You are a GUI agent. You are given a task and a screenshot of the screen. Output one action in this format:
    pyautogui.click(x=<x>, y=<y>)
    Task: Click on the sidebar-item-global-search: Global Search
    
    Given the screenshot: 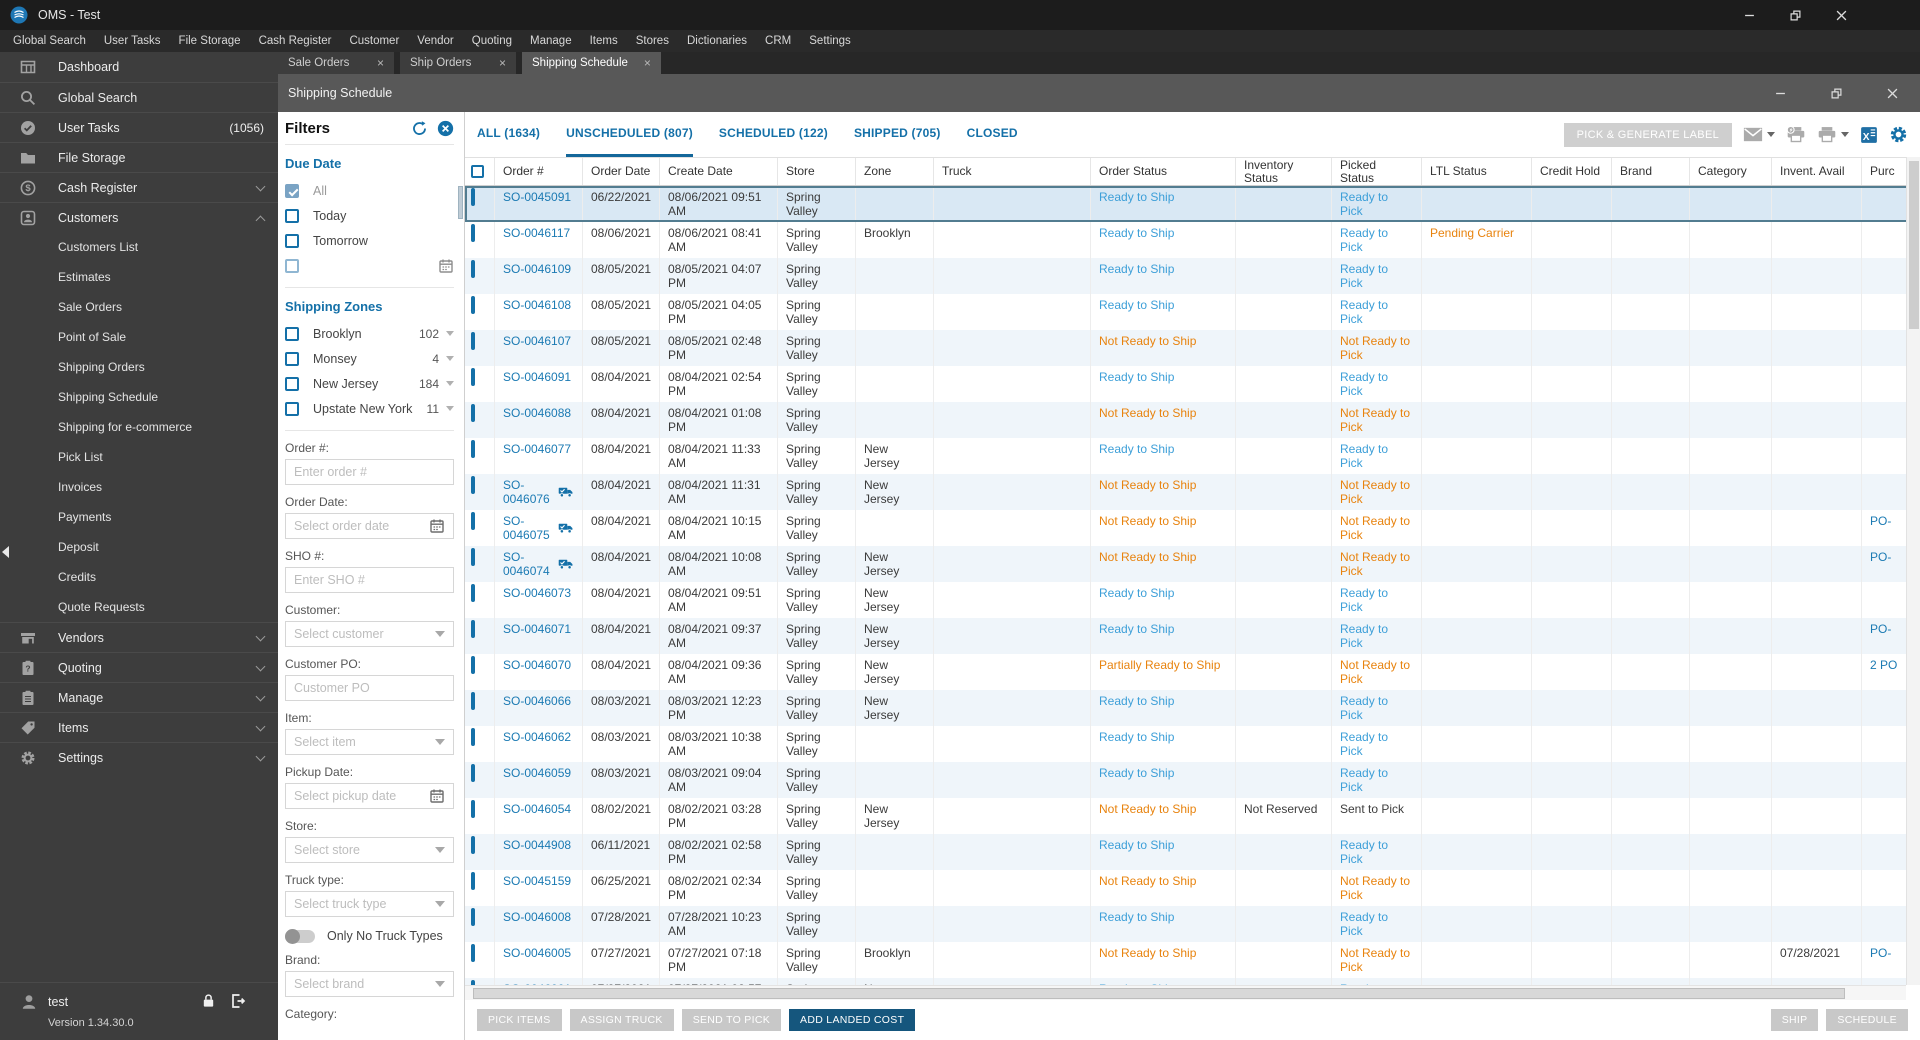 What is the action you would take?
    pyautogui.click(x=139, y=97)
    